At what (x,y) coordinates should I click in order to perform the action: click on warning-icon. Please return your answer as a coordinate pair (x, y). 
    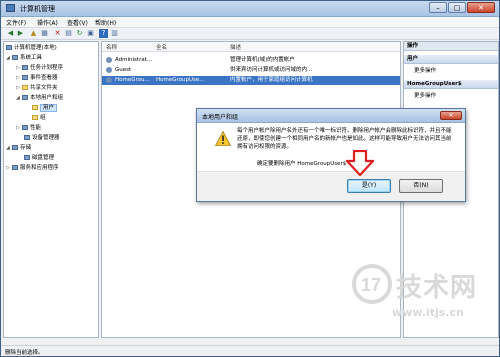
    Looking at the image, I should click on (223, 138).